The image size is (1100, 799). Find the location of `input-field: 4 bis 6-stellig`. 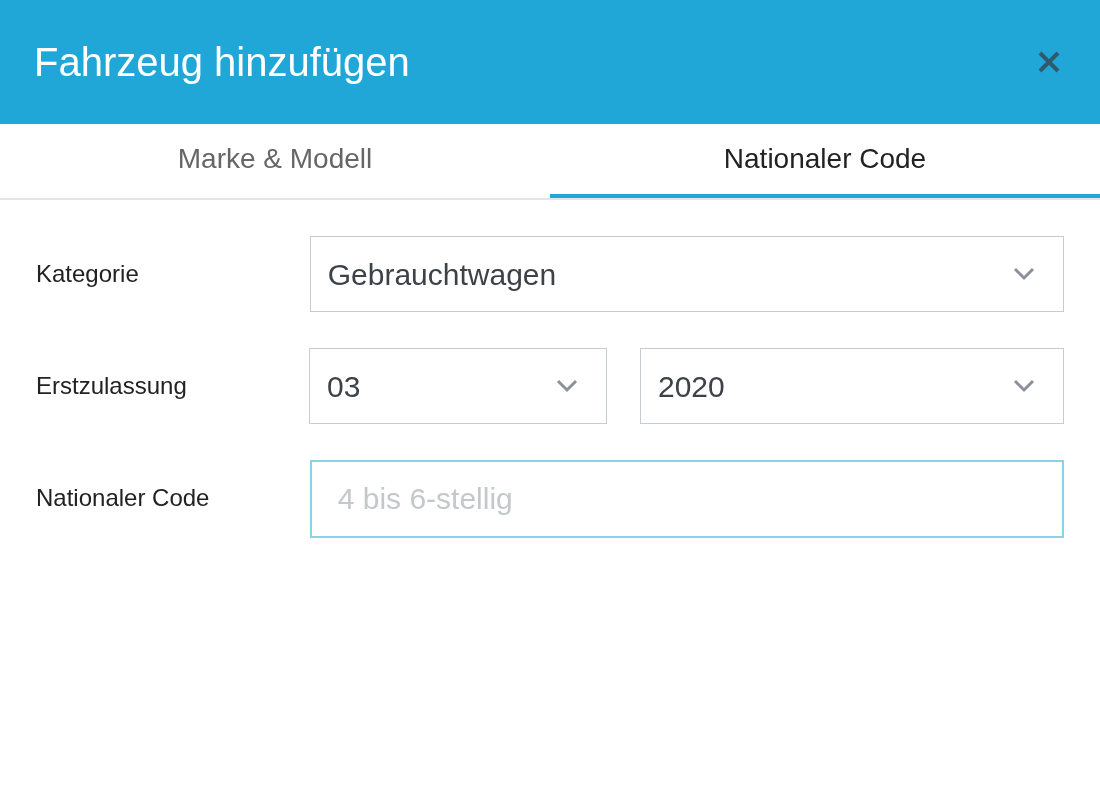

input-field: 4 bis 6-stellig is located at coordinates (686, 499).